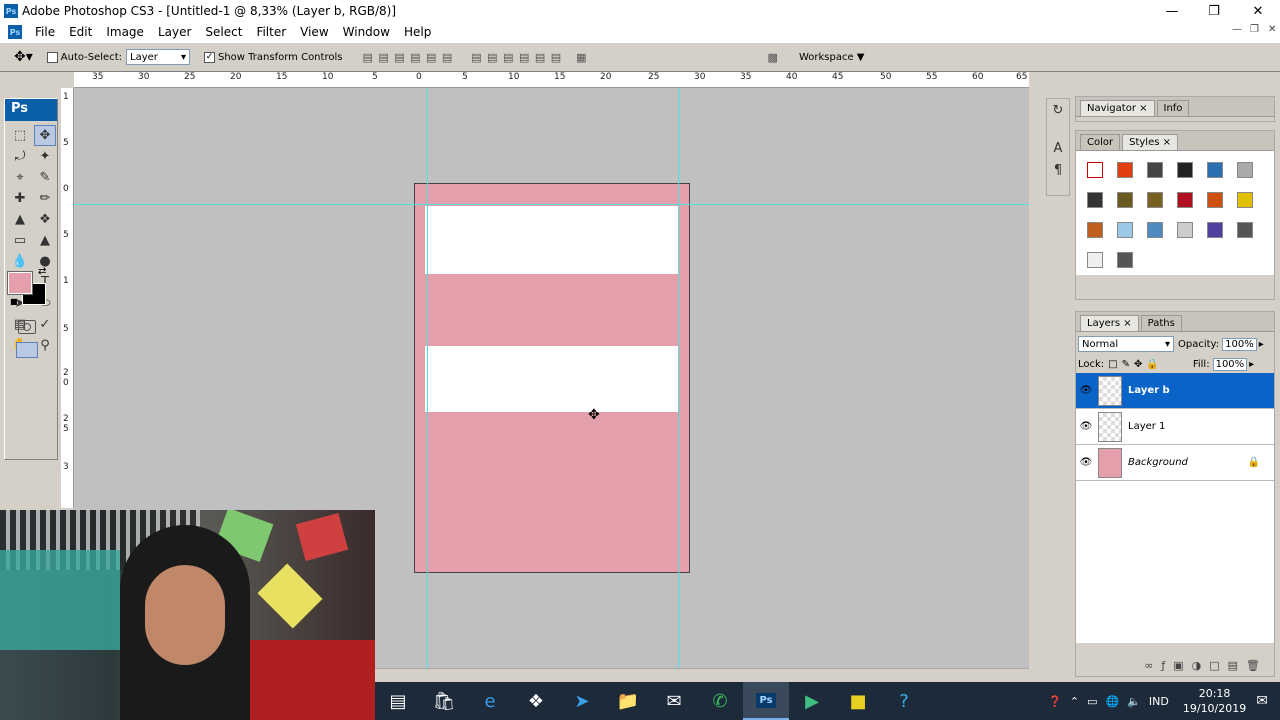 This screenshot has width=1280, height=720. What do you see at coordinates (42, 271) in the screenshot?
I see `swap-colors-icon: ⇄` at bounding box center [42, 271].